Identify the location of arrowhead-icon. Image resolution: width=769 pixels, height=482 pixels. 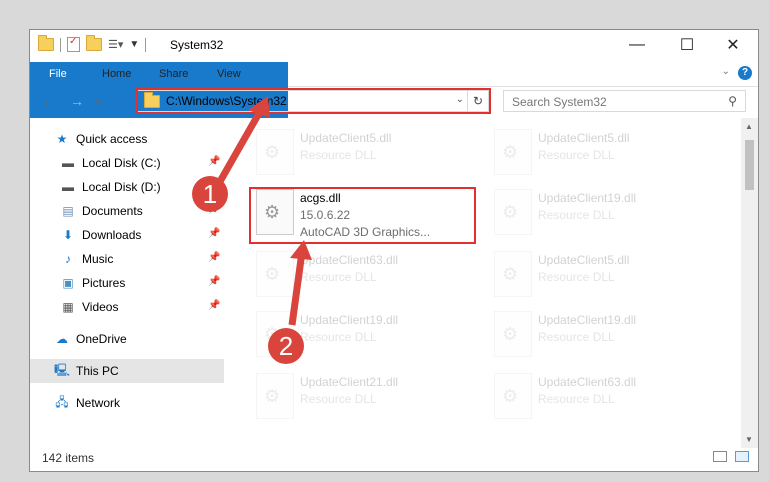
(301, 250).